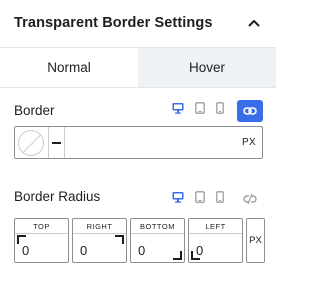 This screenshot has height=282, width=320. What do you see at coordinates (207, 67) in the screenshot?
I see `tab-hover: Hover` at bounding box center [207, 67].